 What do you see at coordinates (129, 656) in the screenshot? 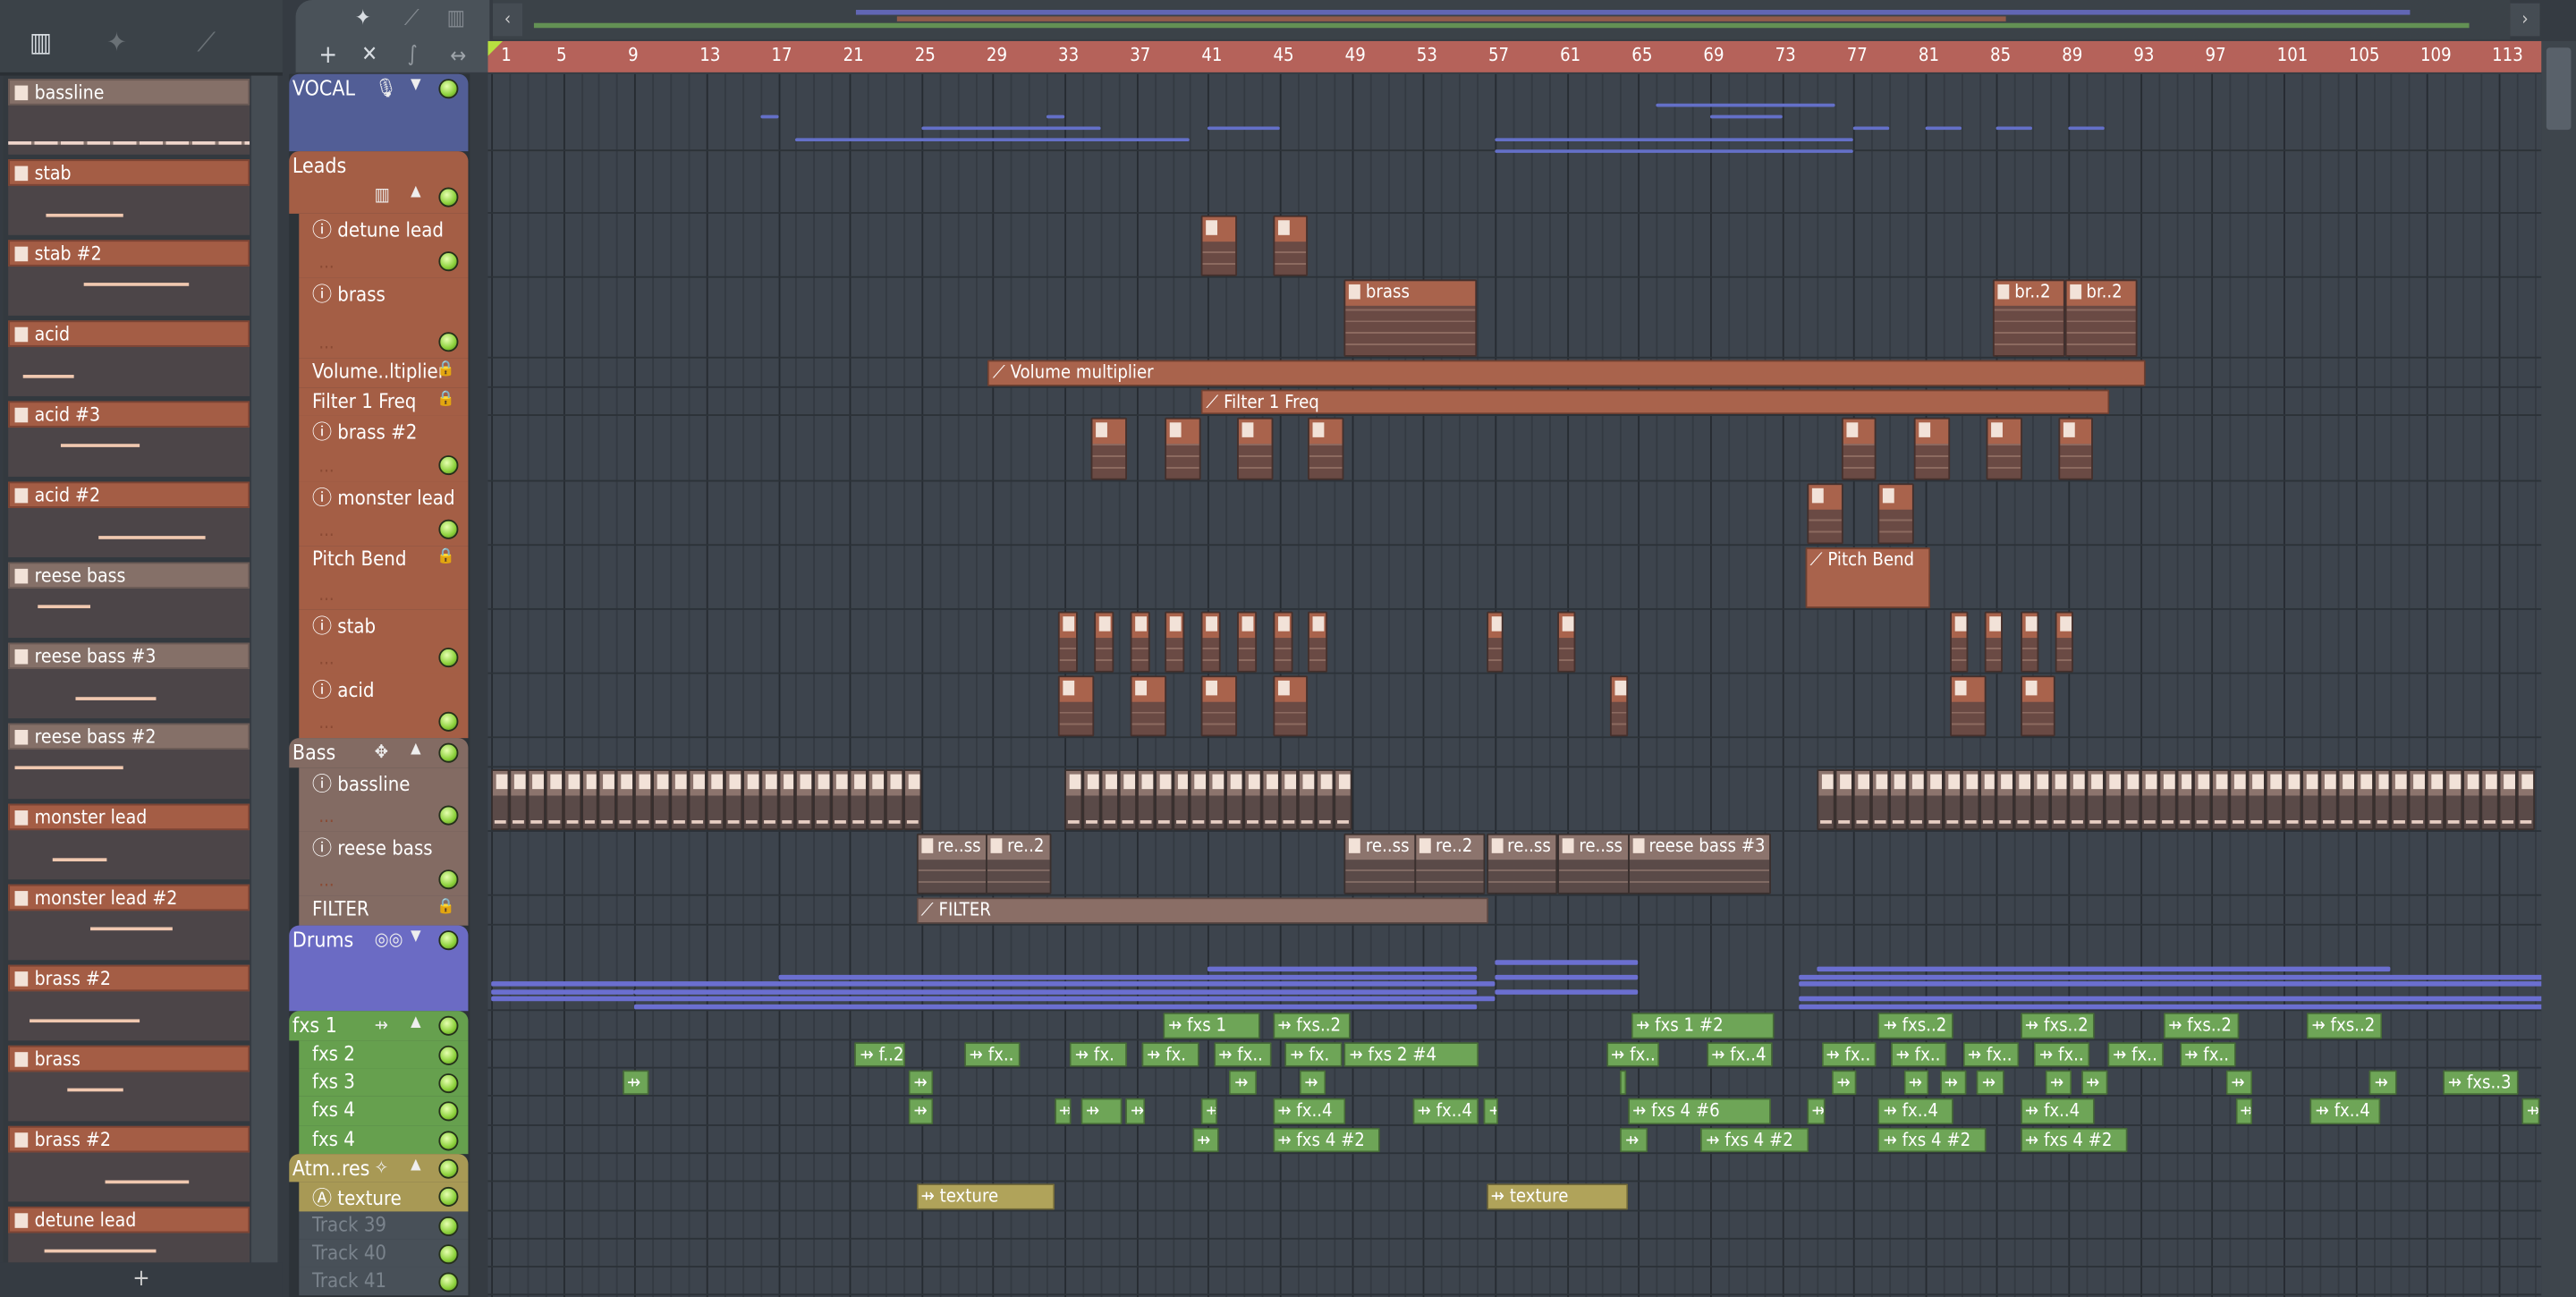
I see `picker-item-header: reese bass #3` at bounding box center [129, 656].